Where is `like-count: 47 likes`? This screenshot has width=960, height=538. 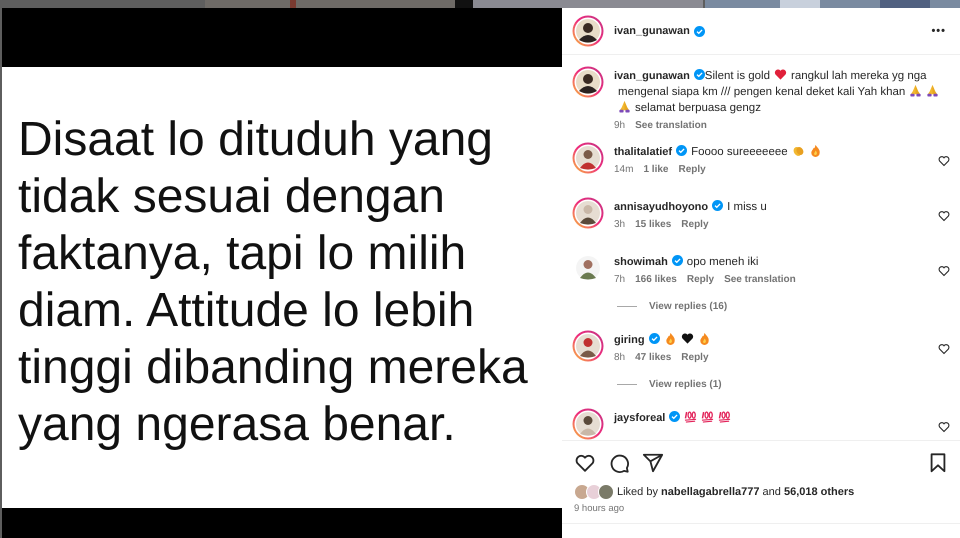
like-count: 47 likes is located at coordinates (653, 357).